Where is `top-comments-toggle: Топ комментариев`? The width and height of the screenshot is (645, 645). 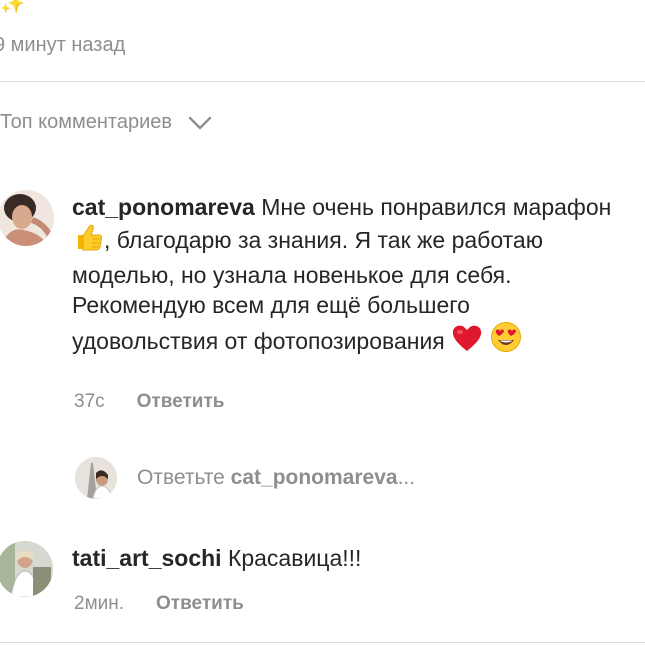 top-comments-toggle: Топ комментариев is located at coordinates (106, 122).